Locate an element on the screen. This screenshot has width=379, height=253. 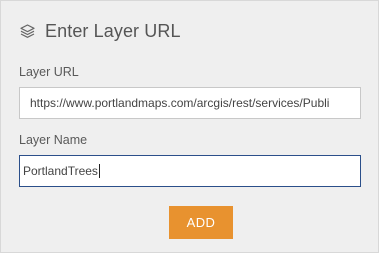
text-caret is located at coordinates (99, 171).